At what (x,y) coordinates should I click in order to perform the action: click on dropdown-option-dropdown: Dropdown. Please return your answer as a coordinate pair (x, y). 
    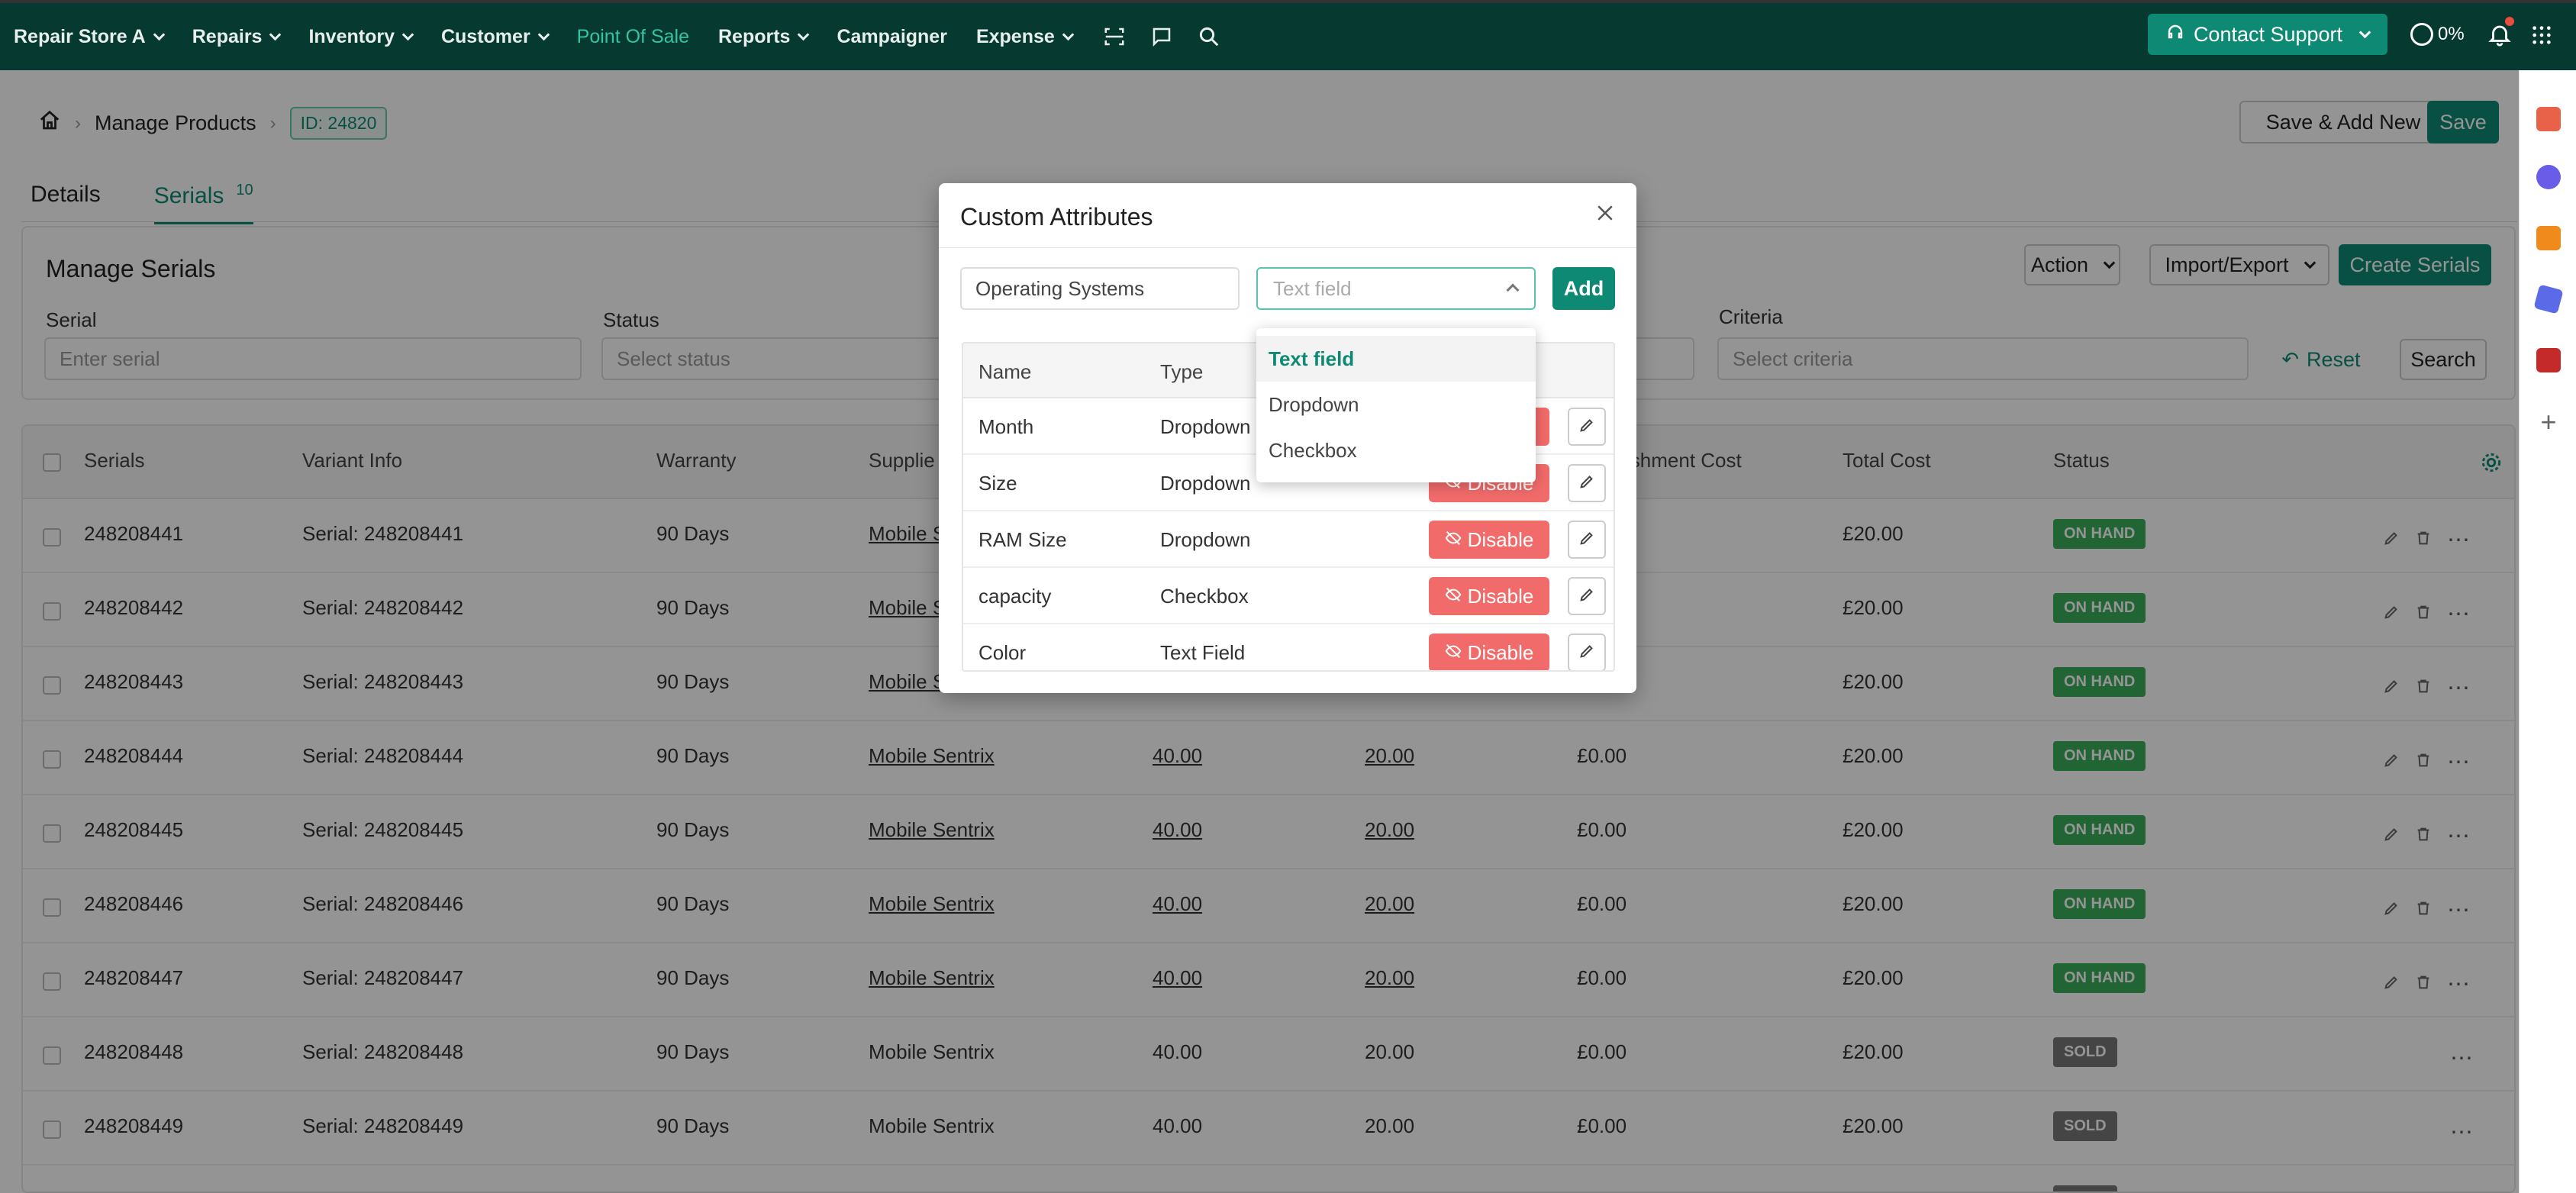
    Looking at the image, I should click on (1396, 404).